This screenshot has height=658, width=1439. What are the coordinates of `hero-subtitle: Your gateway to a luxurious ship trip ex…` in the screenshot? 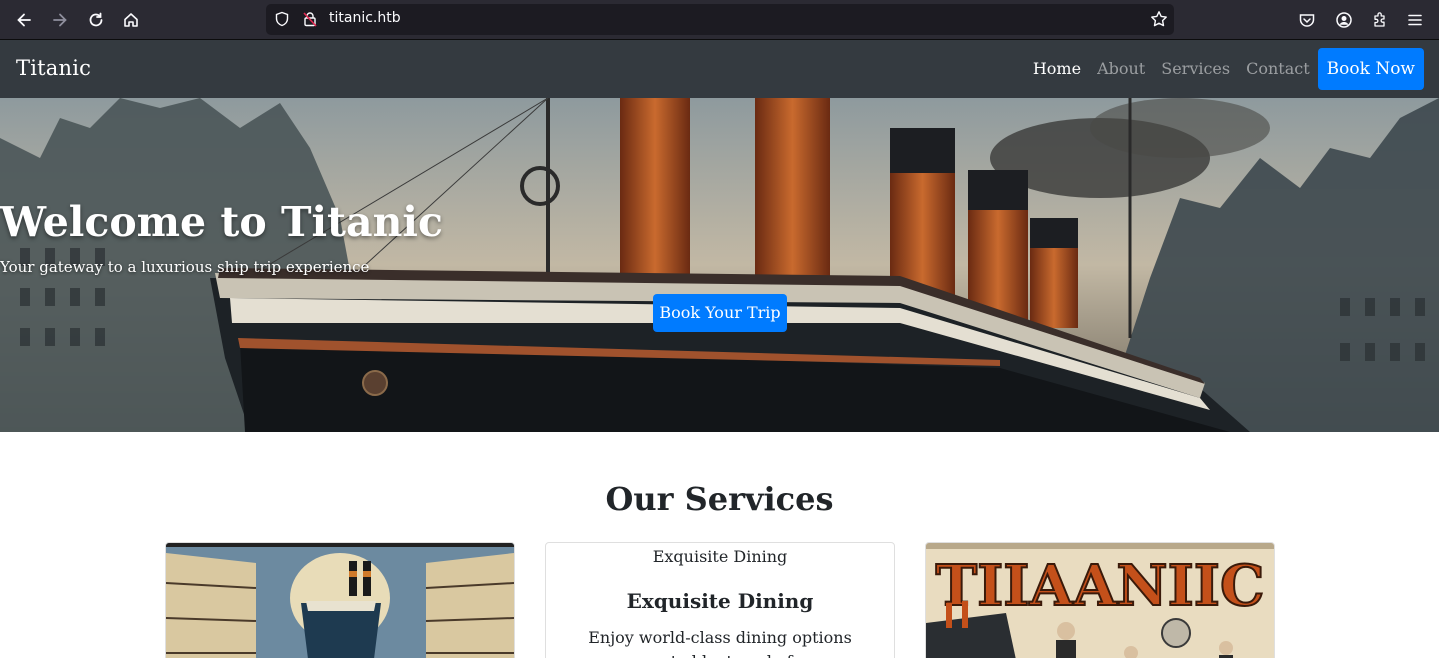 It's located at (185, 267).